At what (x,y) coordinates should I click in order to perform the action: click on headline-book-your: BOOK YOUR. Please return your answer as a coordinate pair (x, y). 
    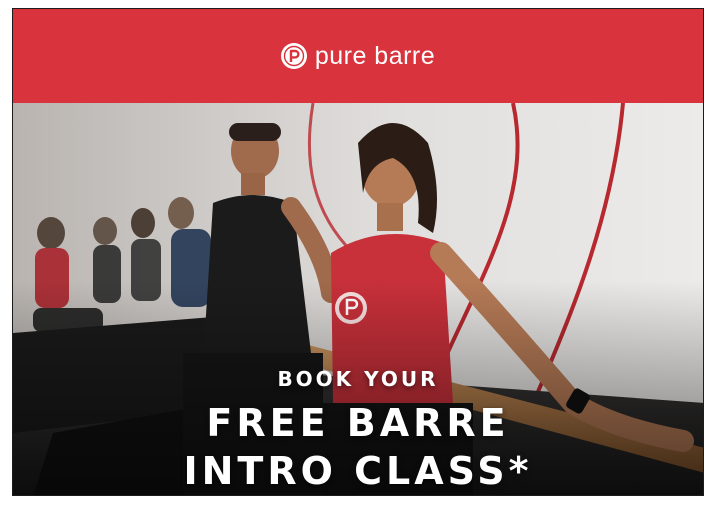
    Looking at the image, I should click on (358, 379).